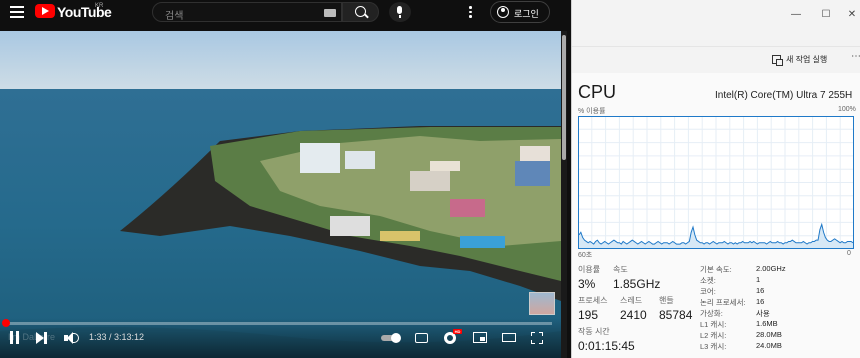 This screenshot has width=860, height=358. I want to click on stat-label-processes: 프로세스, so click(593, 300).